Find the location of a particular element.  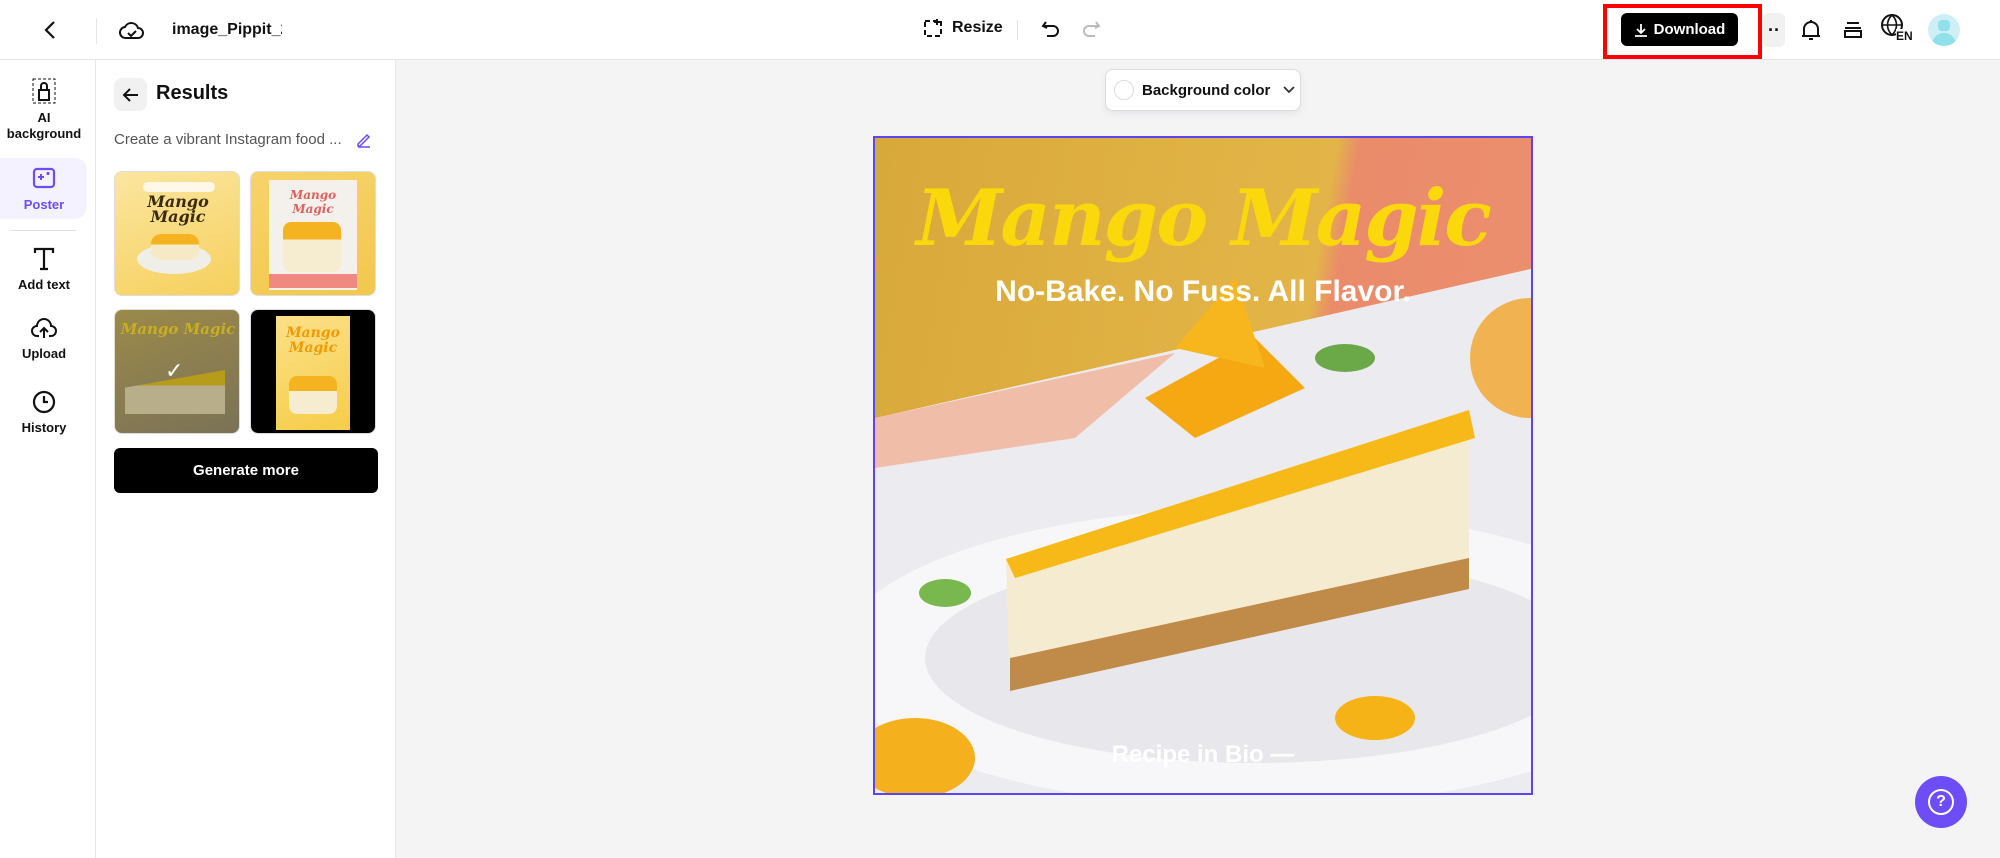

rail-item-poster: Poster is located at coordinates (44, 190).